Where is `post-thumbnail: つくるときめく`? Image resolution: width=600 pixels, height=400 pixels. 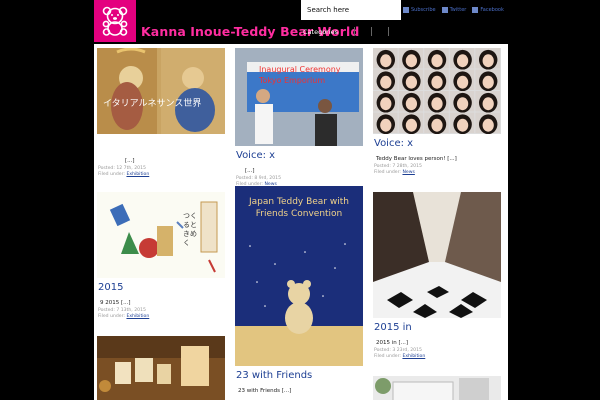
post-thumbnail: つくるときめく is located at coordinates (161, 235).